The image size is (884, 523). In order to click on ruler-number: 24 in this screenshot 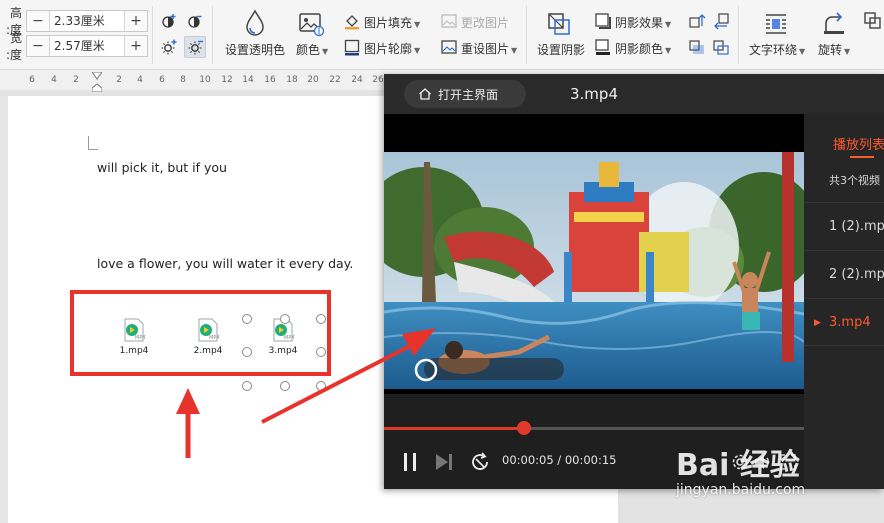, I will do `click(357, 80)`.